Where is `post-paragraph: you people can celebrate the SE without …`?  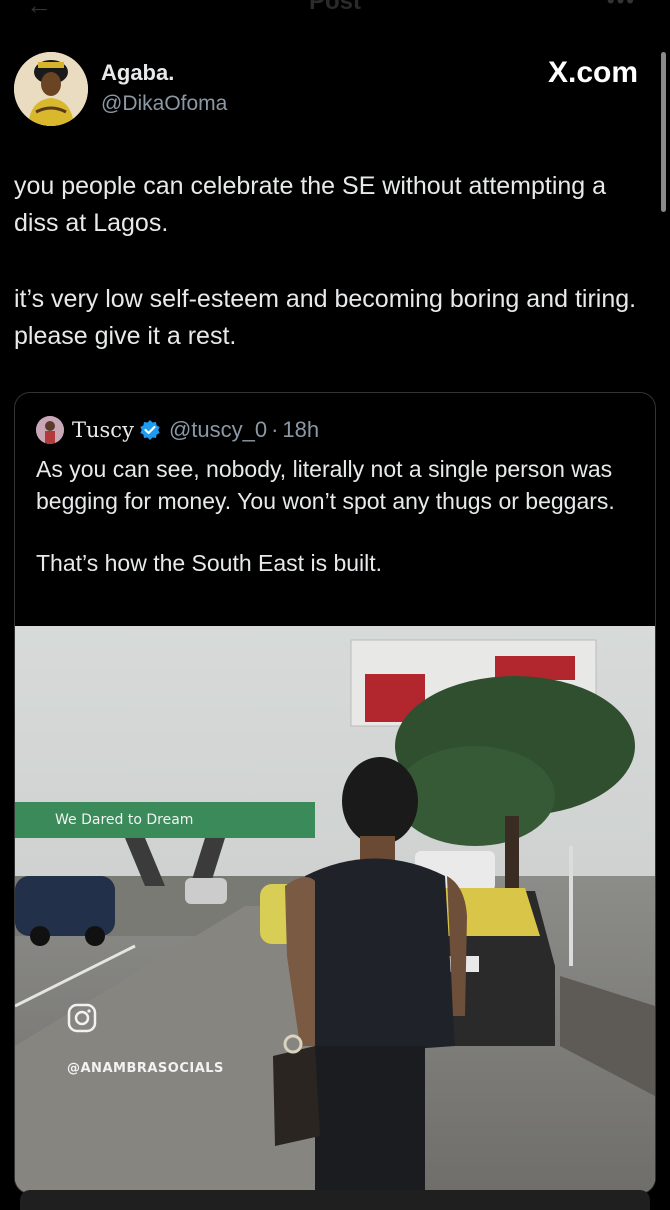
post-paragraph: you people can celebrate the SE without … is located at coordinates (310, 204).